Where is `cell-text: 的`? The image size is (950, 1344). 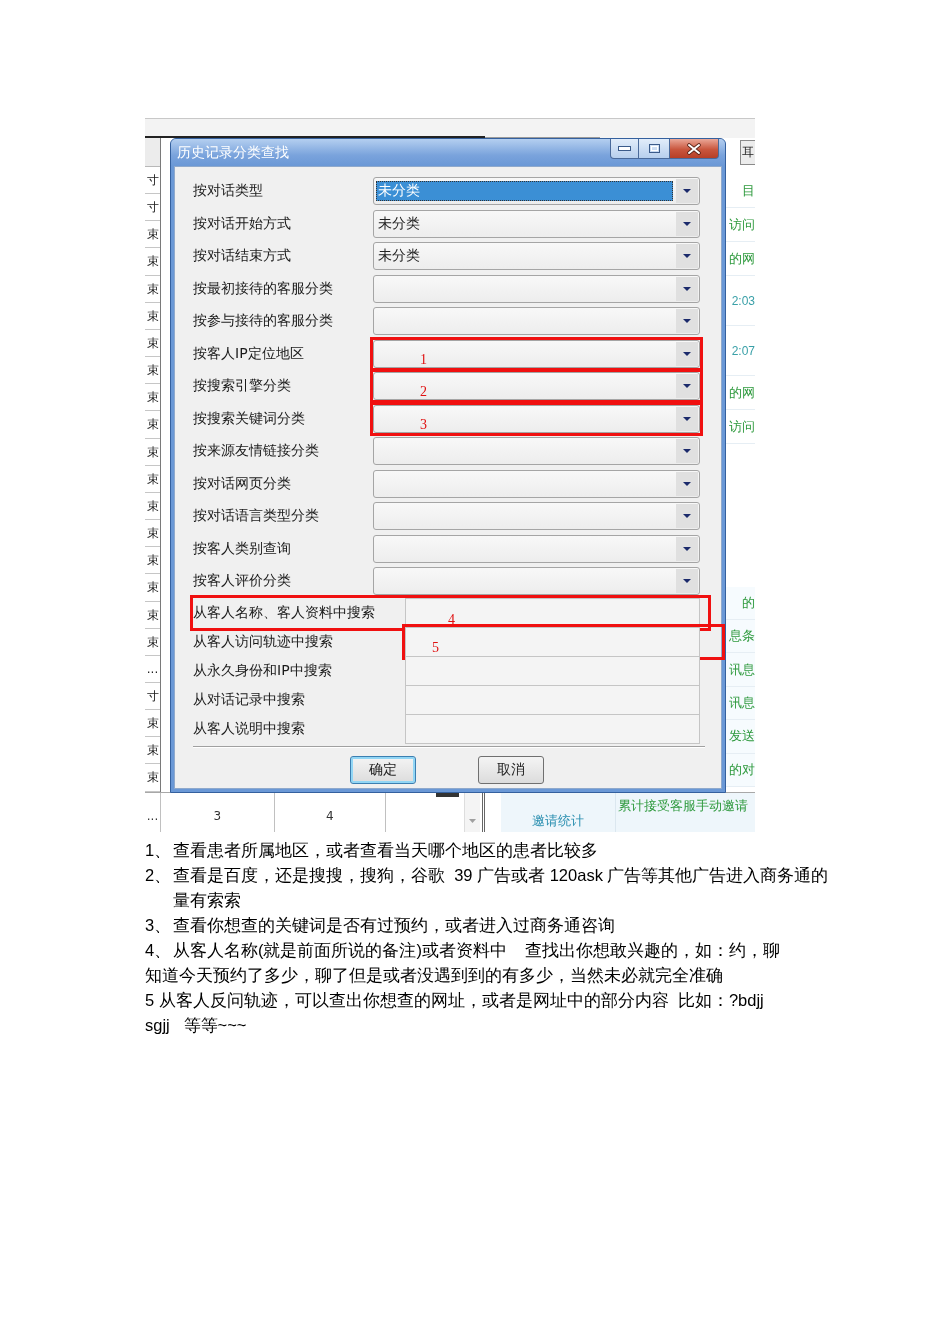 cell-text: 的 is located at coordinates (748, 602).